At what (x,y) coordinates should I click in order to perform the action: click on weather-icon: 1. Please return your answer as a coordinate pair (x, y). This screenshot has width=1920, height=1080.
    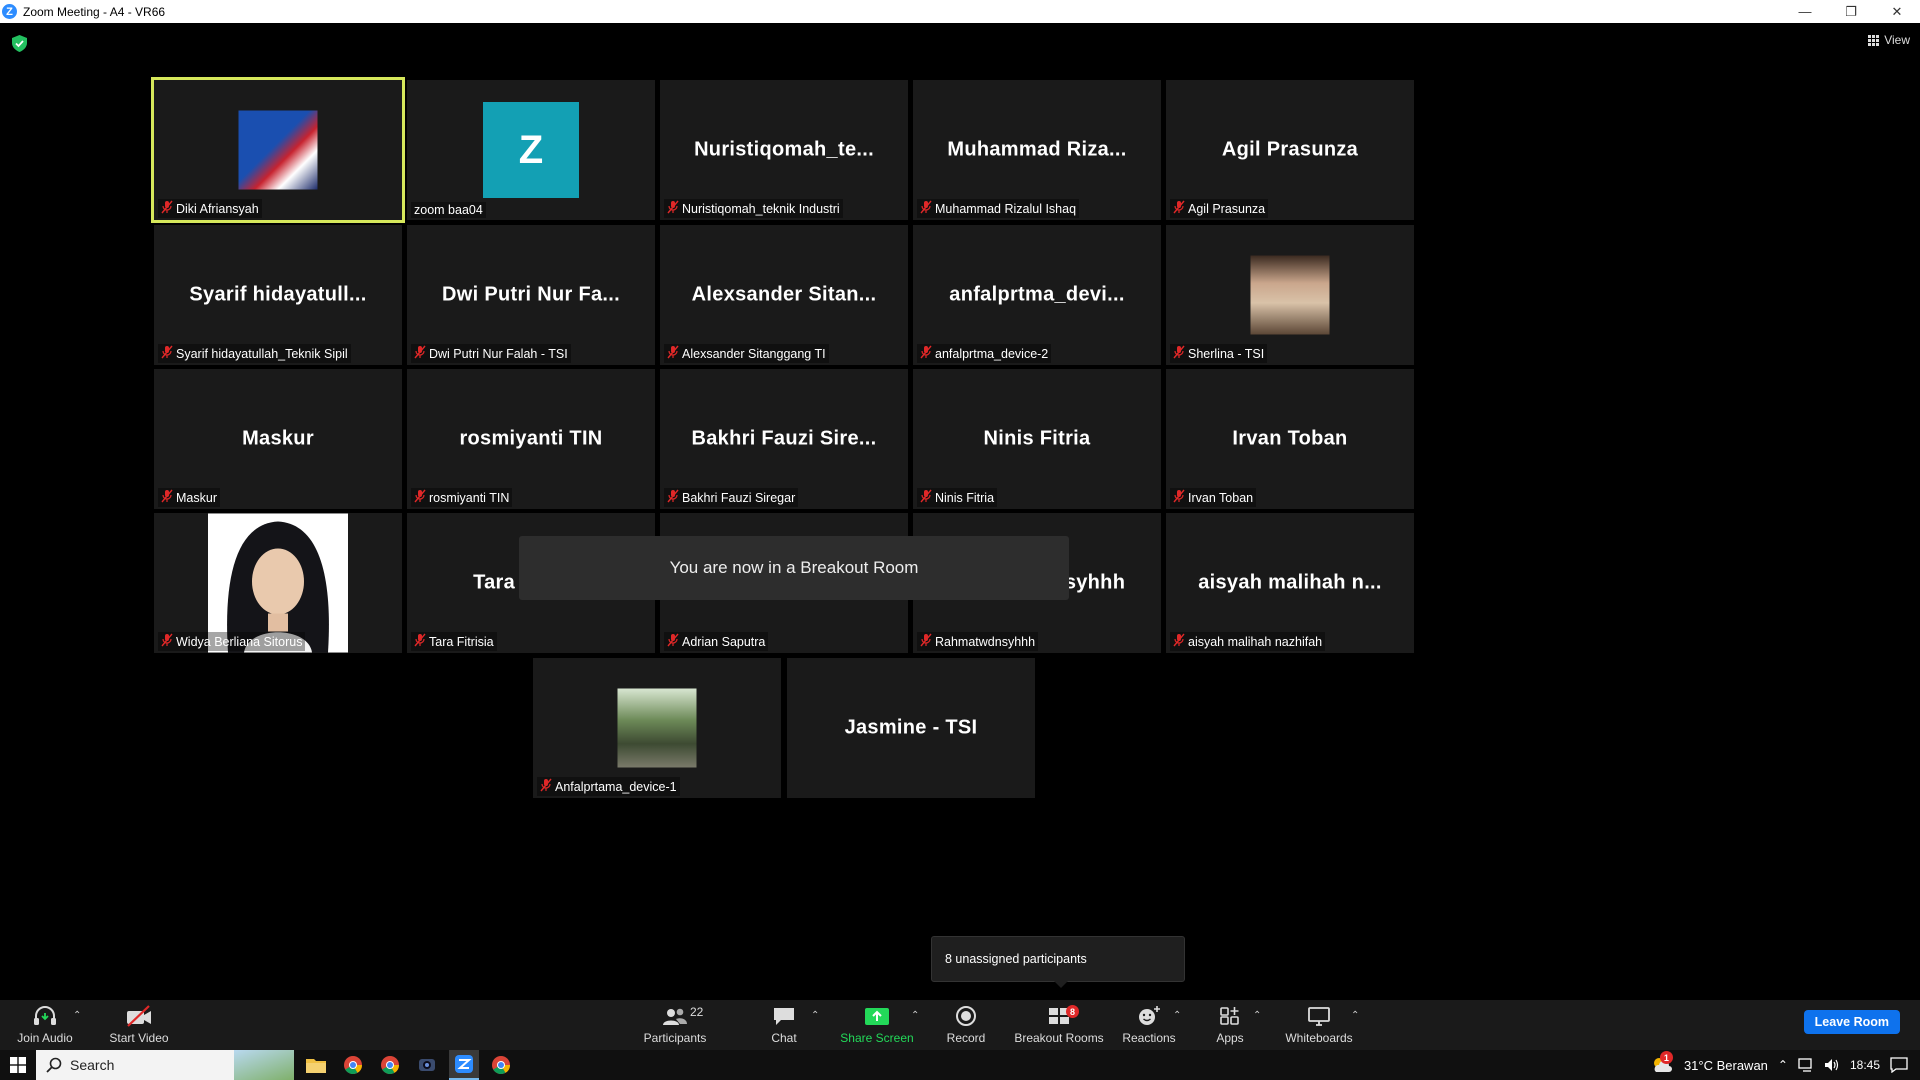
    Looking at the image, I should click on (1662, 1063).